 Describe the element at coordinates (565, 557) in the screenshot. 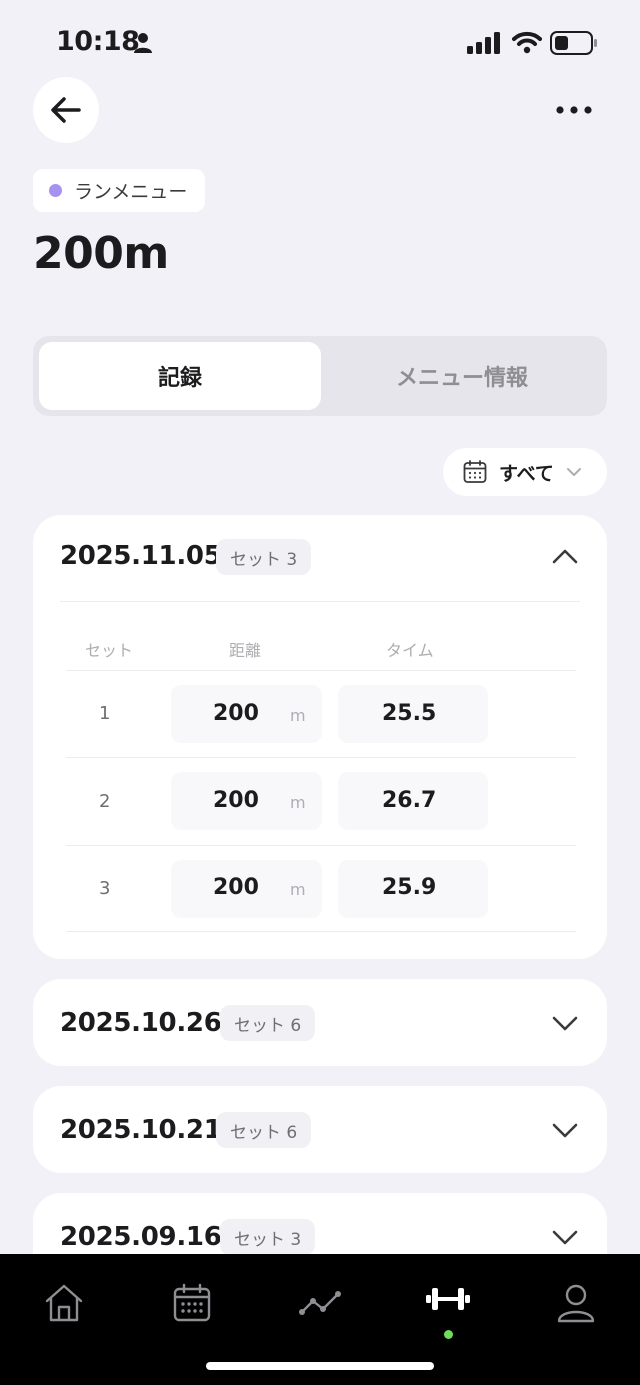

I see `chevron-up-icon` at that location.